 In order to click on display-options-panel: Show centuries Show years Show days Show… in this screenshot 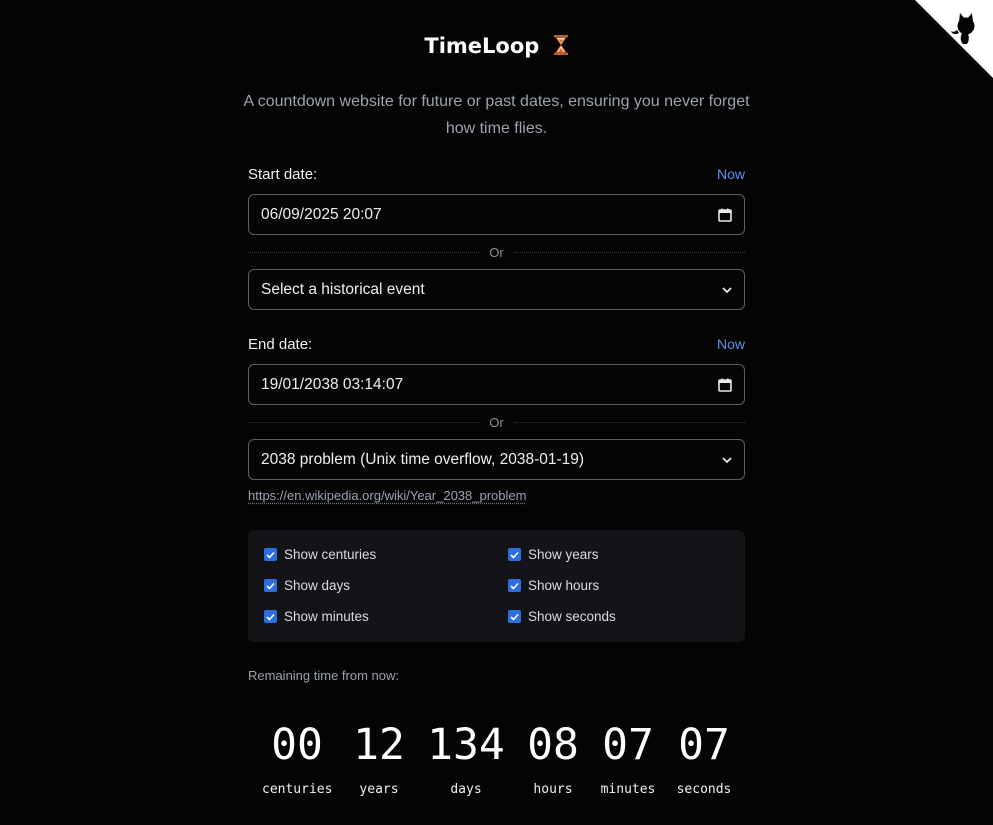, I will do `click(496, 586)`.